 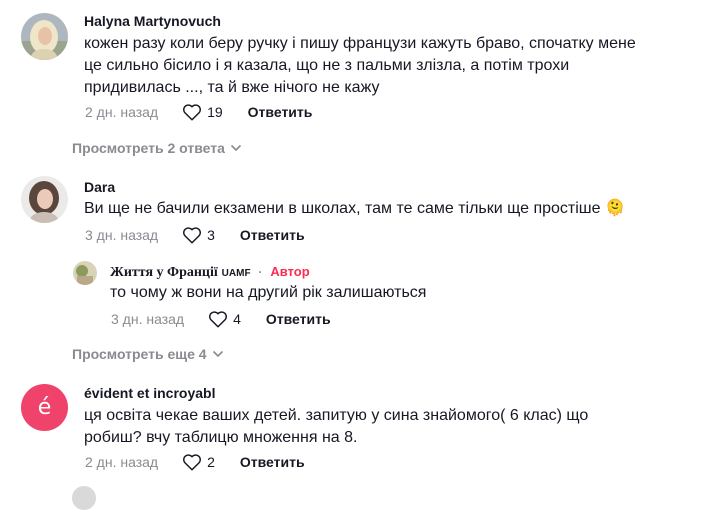 I want to click on comment-meta: 2 дн. назад 19 Ответить, so click(x=198, y=112).